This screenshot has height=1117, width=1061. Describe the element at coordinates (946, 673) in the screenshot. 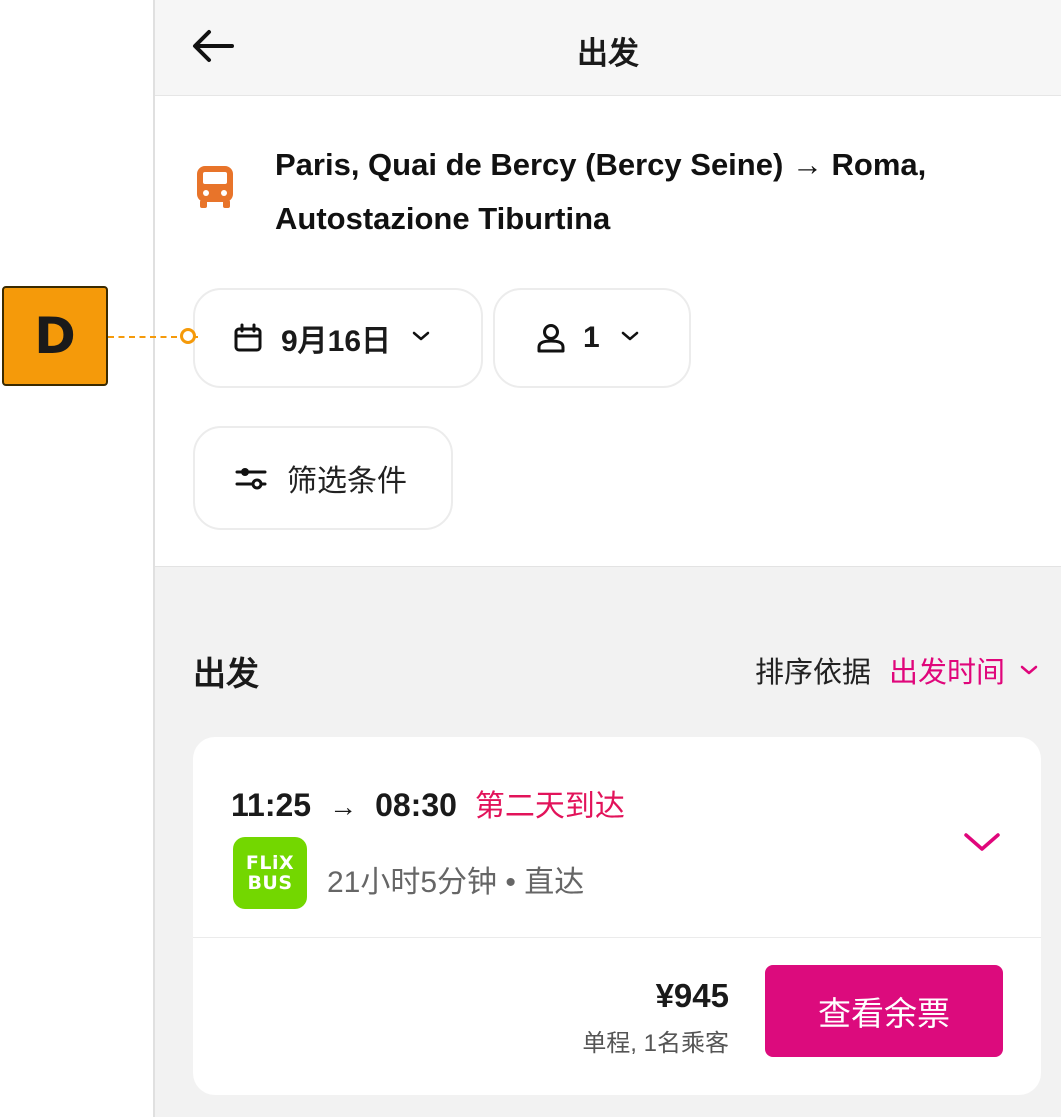

I see `sort-value: 出发时间` at that location.